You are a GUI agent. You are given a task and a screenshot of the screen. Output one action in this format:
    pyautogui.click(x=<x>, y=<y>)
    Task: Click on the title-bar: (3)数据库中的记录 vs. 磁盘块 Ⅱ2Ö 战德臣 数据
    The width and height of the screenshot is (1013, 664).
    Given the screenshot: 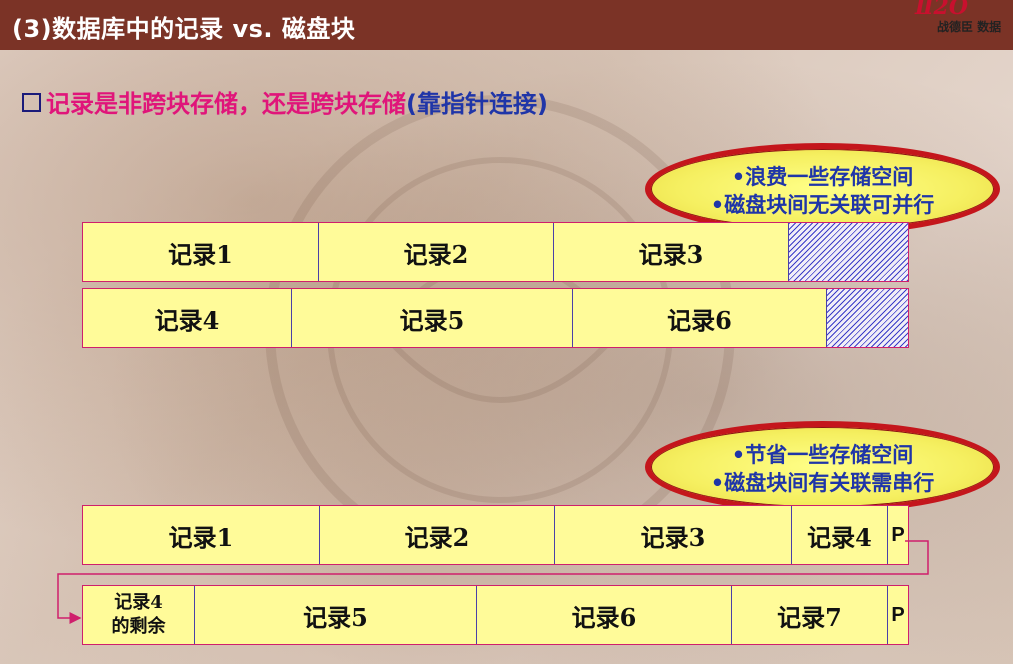 What is the action you would take?
    pyautogui.click(x=506, y=25)
    